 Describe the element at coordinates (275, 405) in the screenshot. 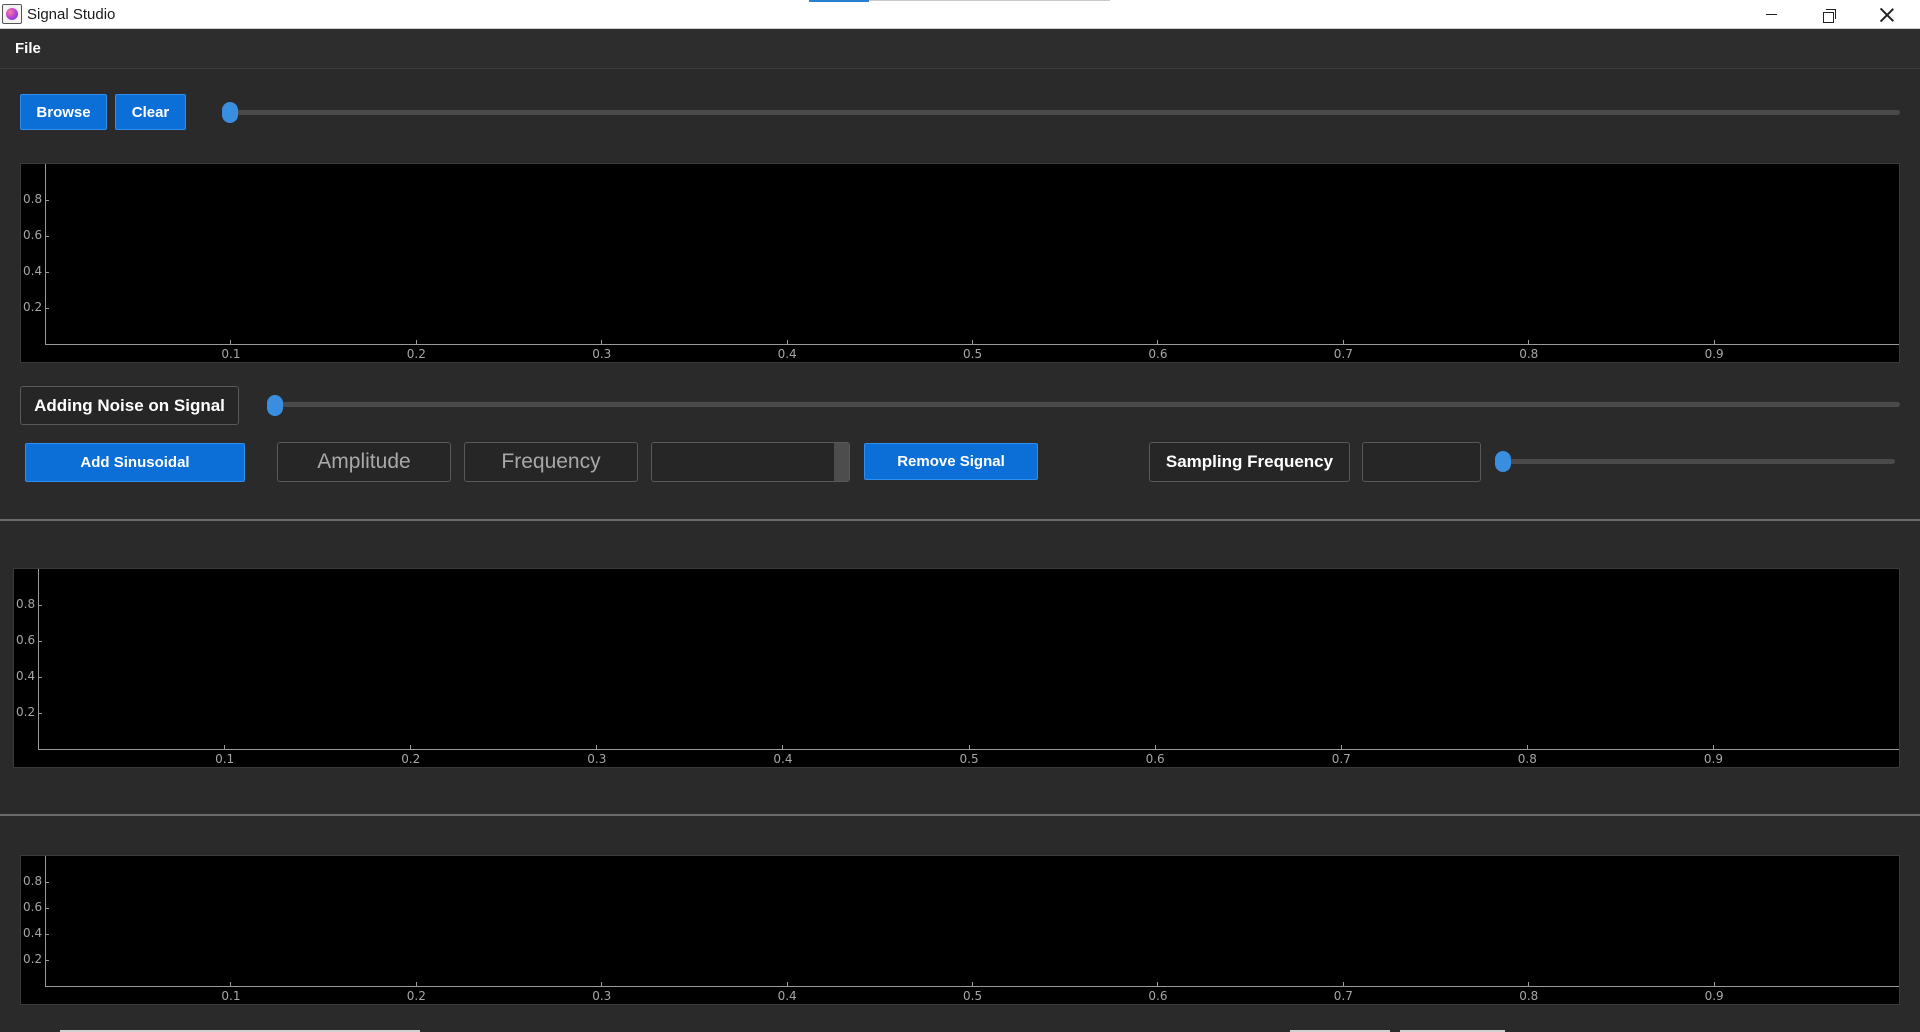

I see `noise-slider-handle` at that location.